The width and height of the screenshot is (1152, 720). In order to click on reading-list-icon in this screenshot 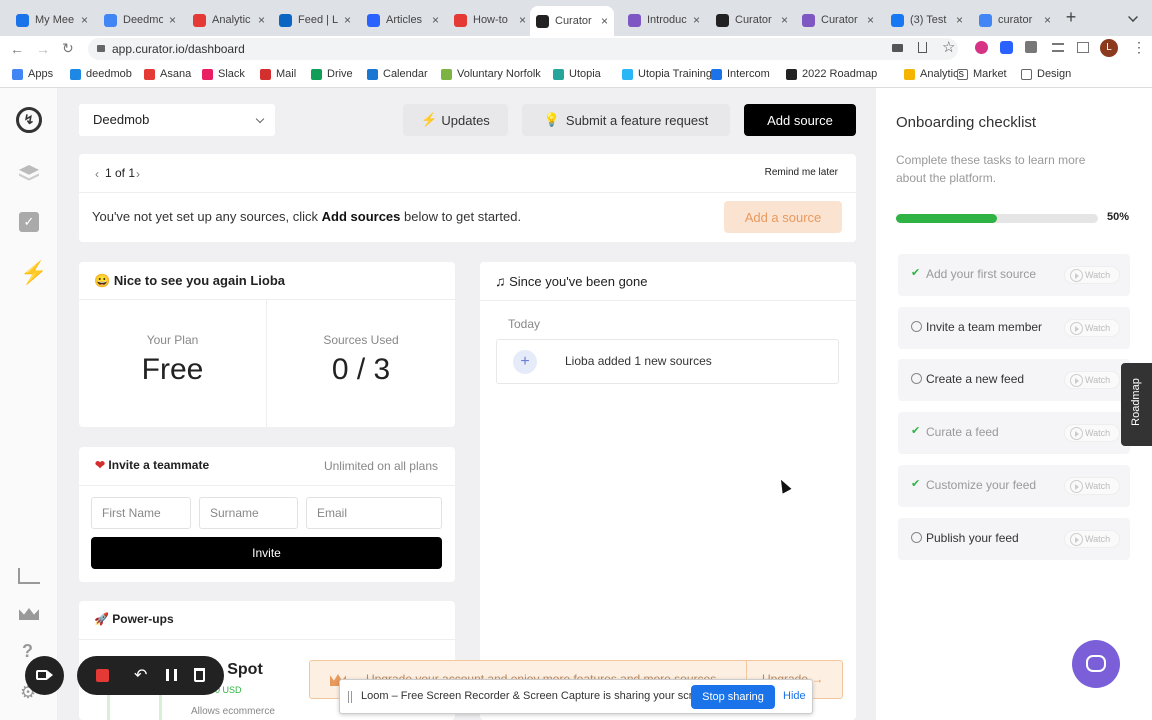, I will do `click(1058, 47)`.